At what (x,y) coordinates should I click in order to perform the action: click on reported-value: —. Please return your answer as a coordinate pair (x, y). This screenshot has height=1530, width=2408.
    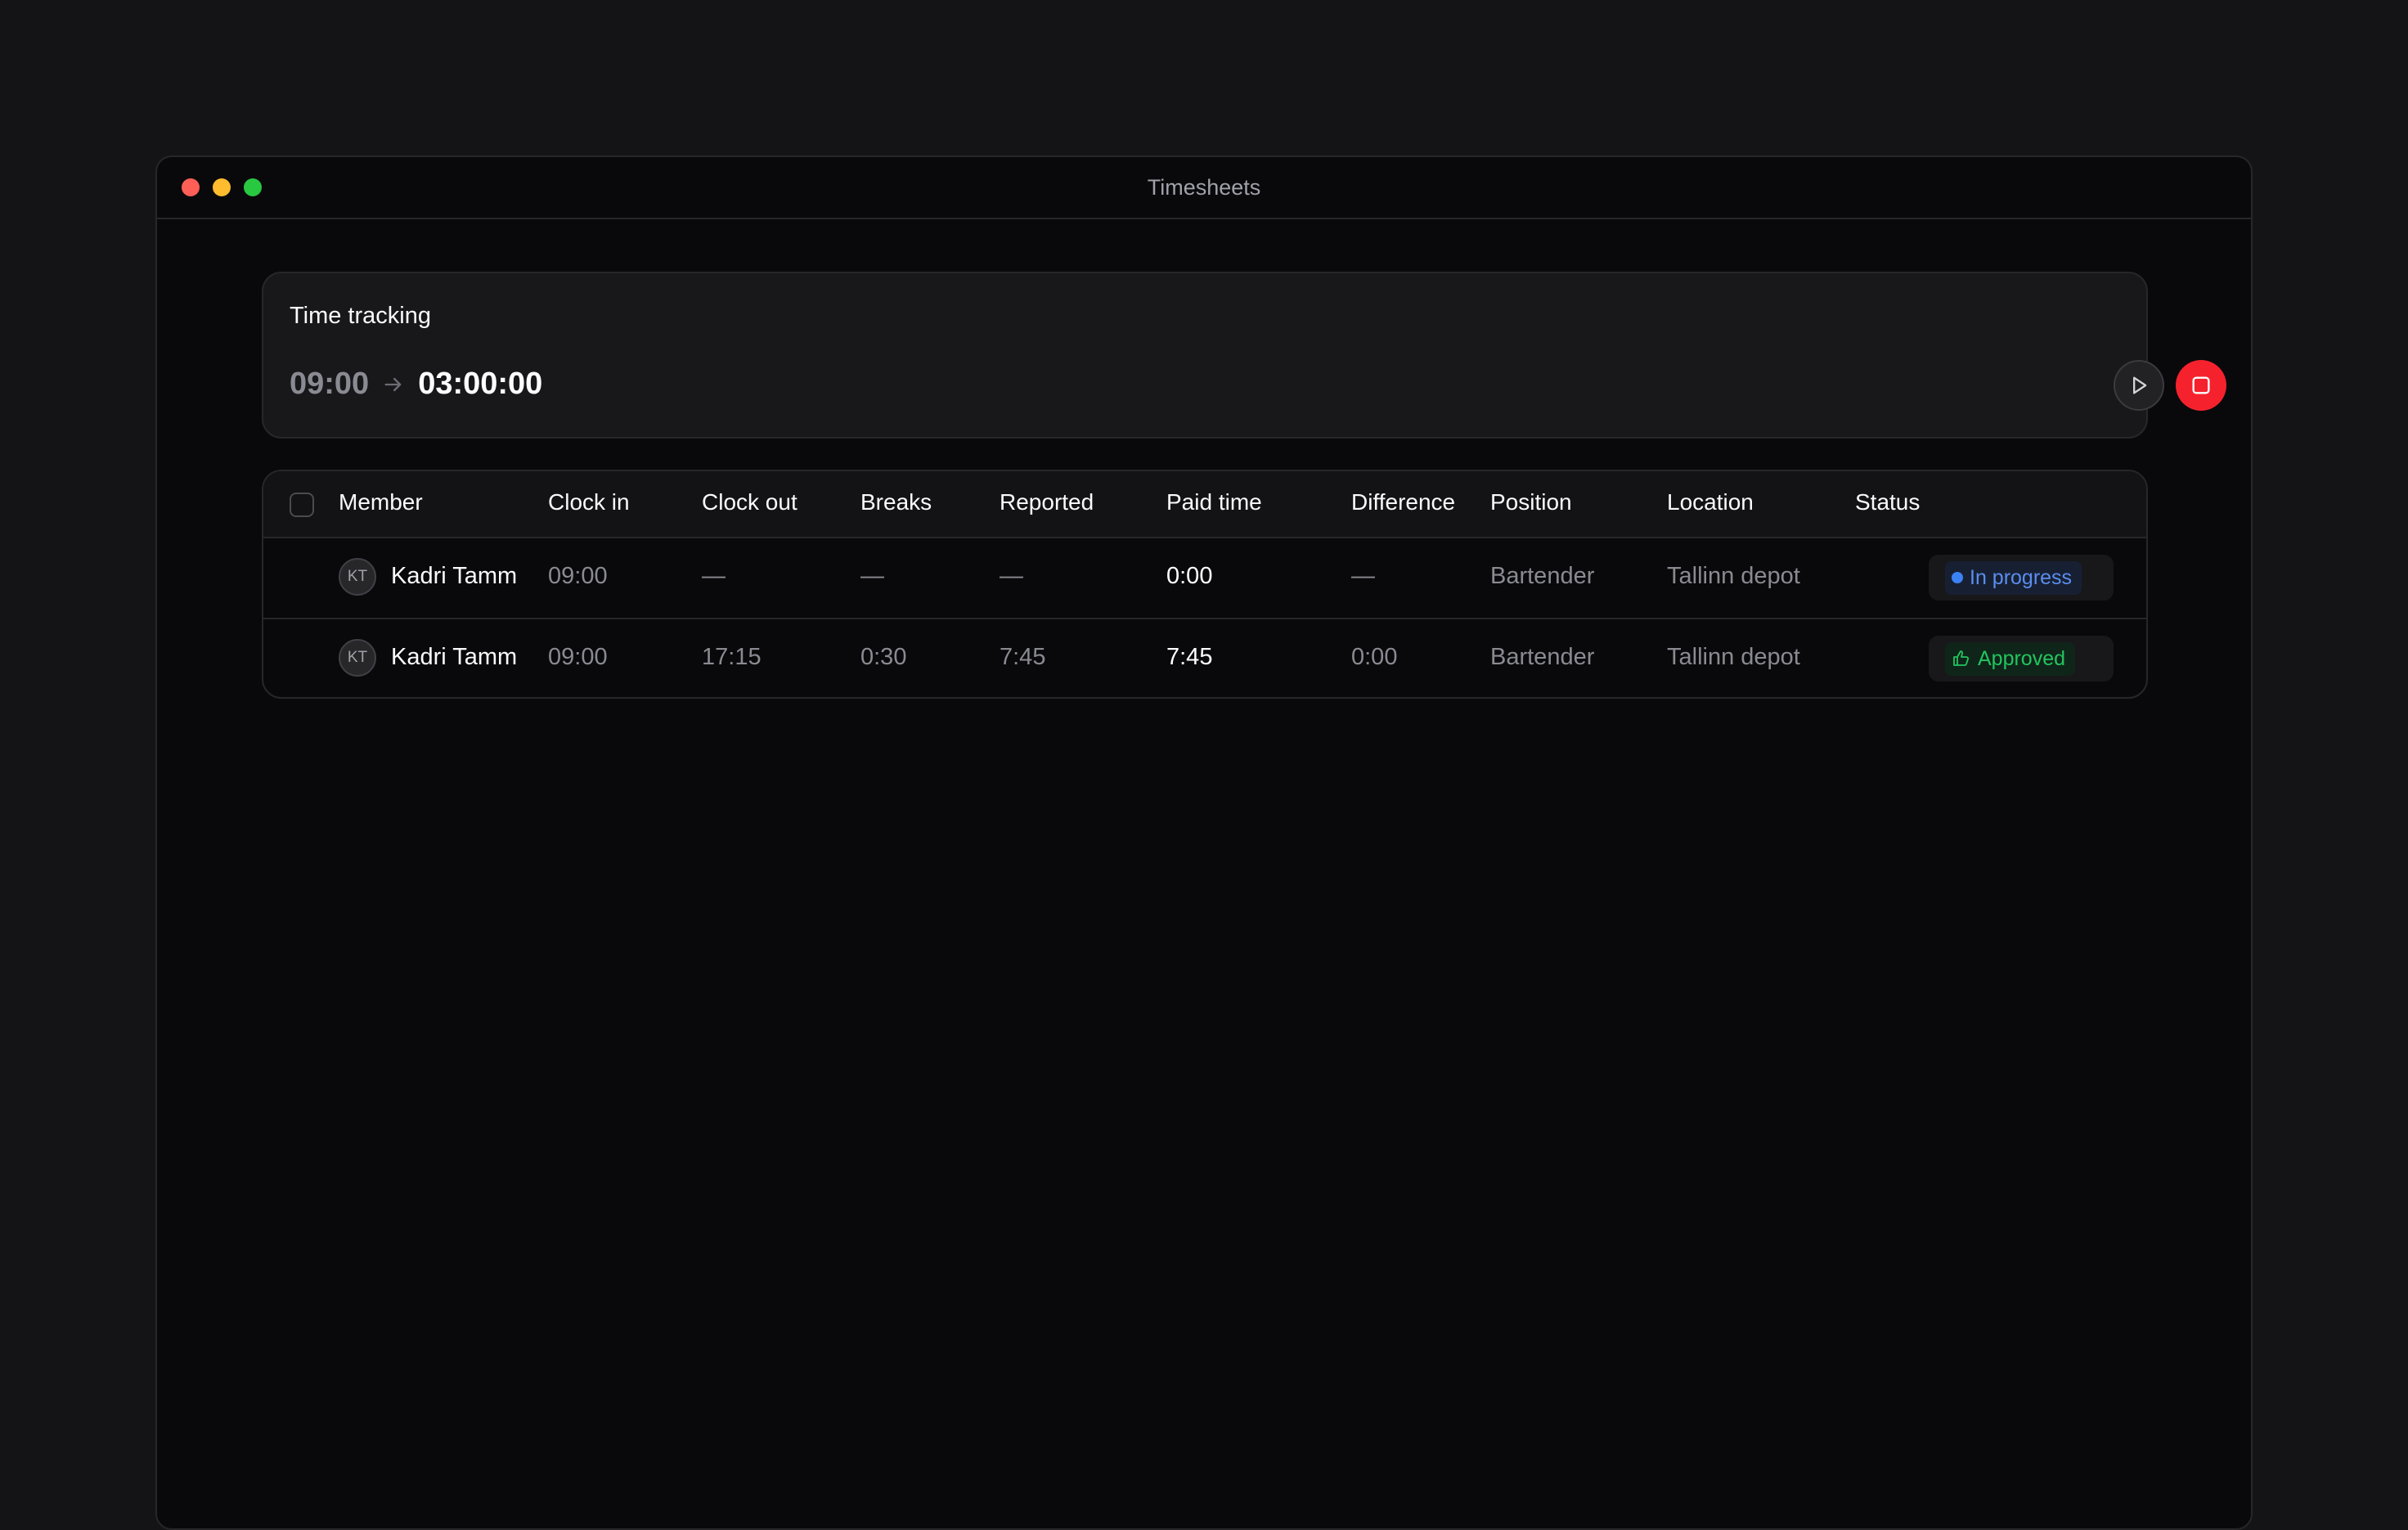
    Looking at the image, I should click on (1012, 576).